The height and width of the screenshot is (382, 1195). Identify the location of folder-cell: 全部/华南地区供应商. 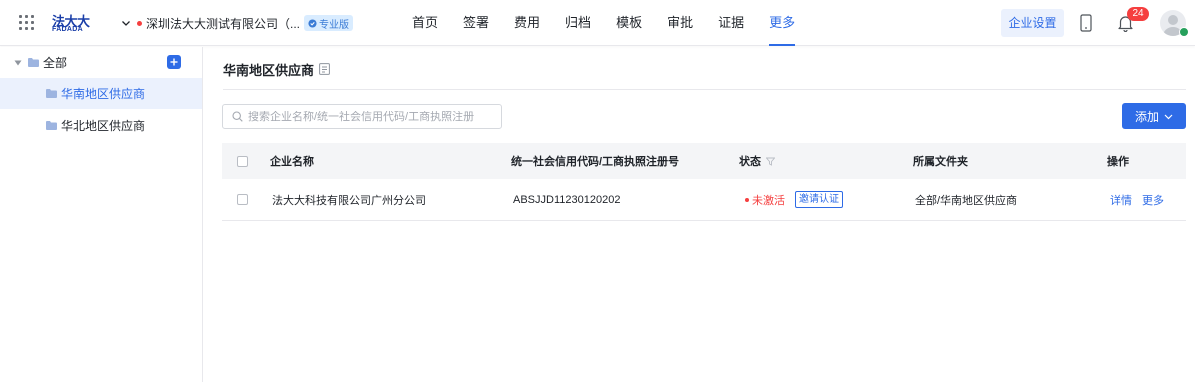
(966, 200).